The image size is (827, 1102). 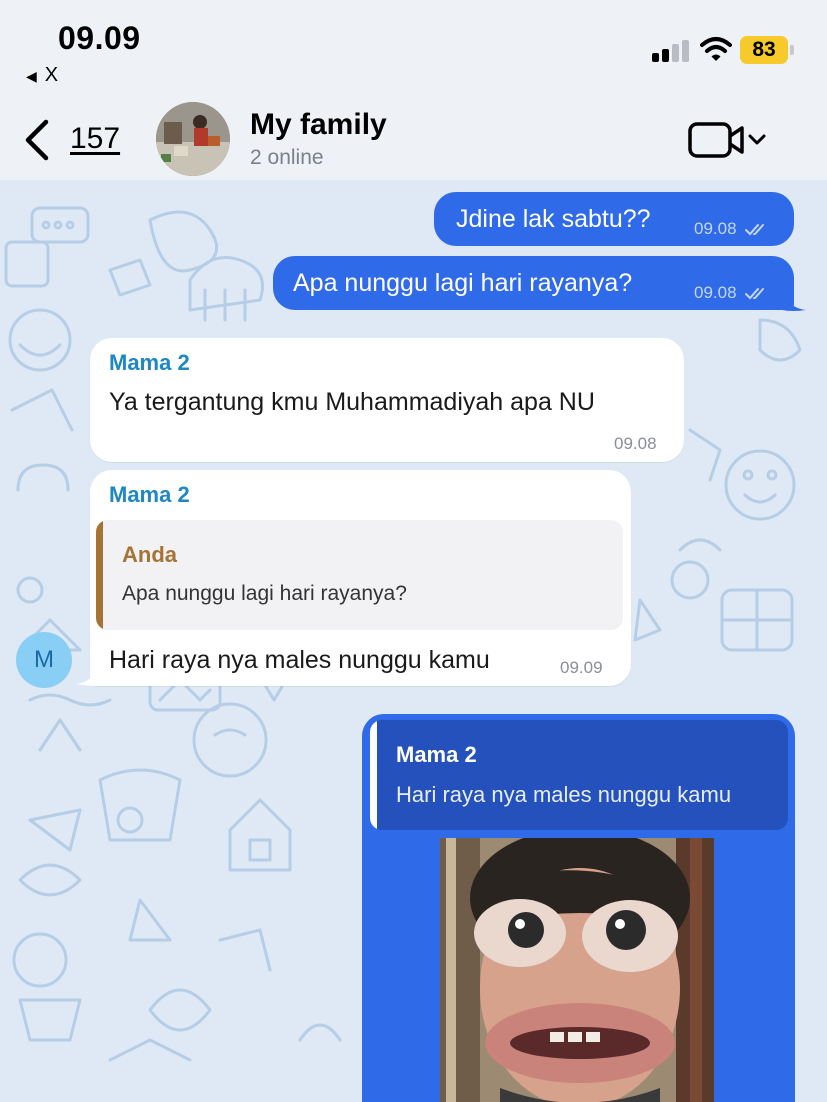 I want to click on back-to-app-link: ◀ X, so click(x=42, y=75).